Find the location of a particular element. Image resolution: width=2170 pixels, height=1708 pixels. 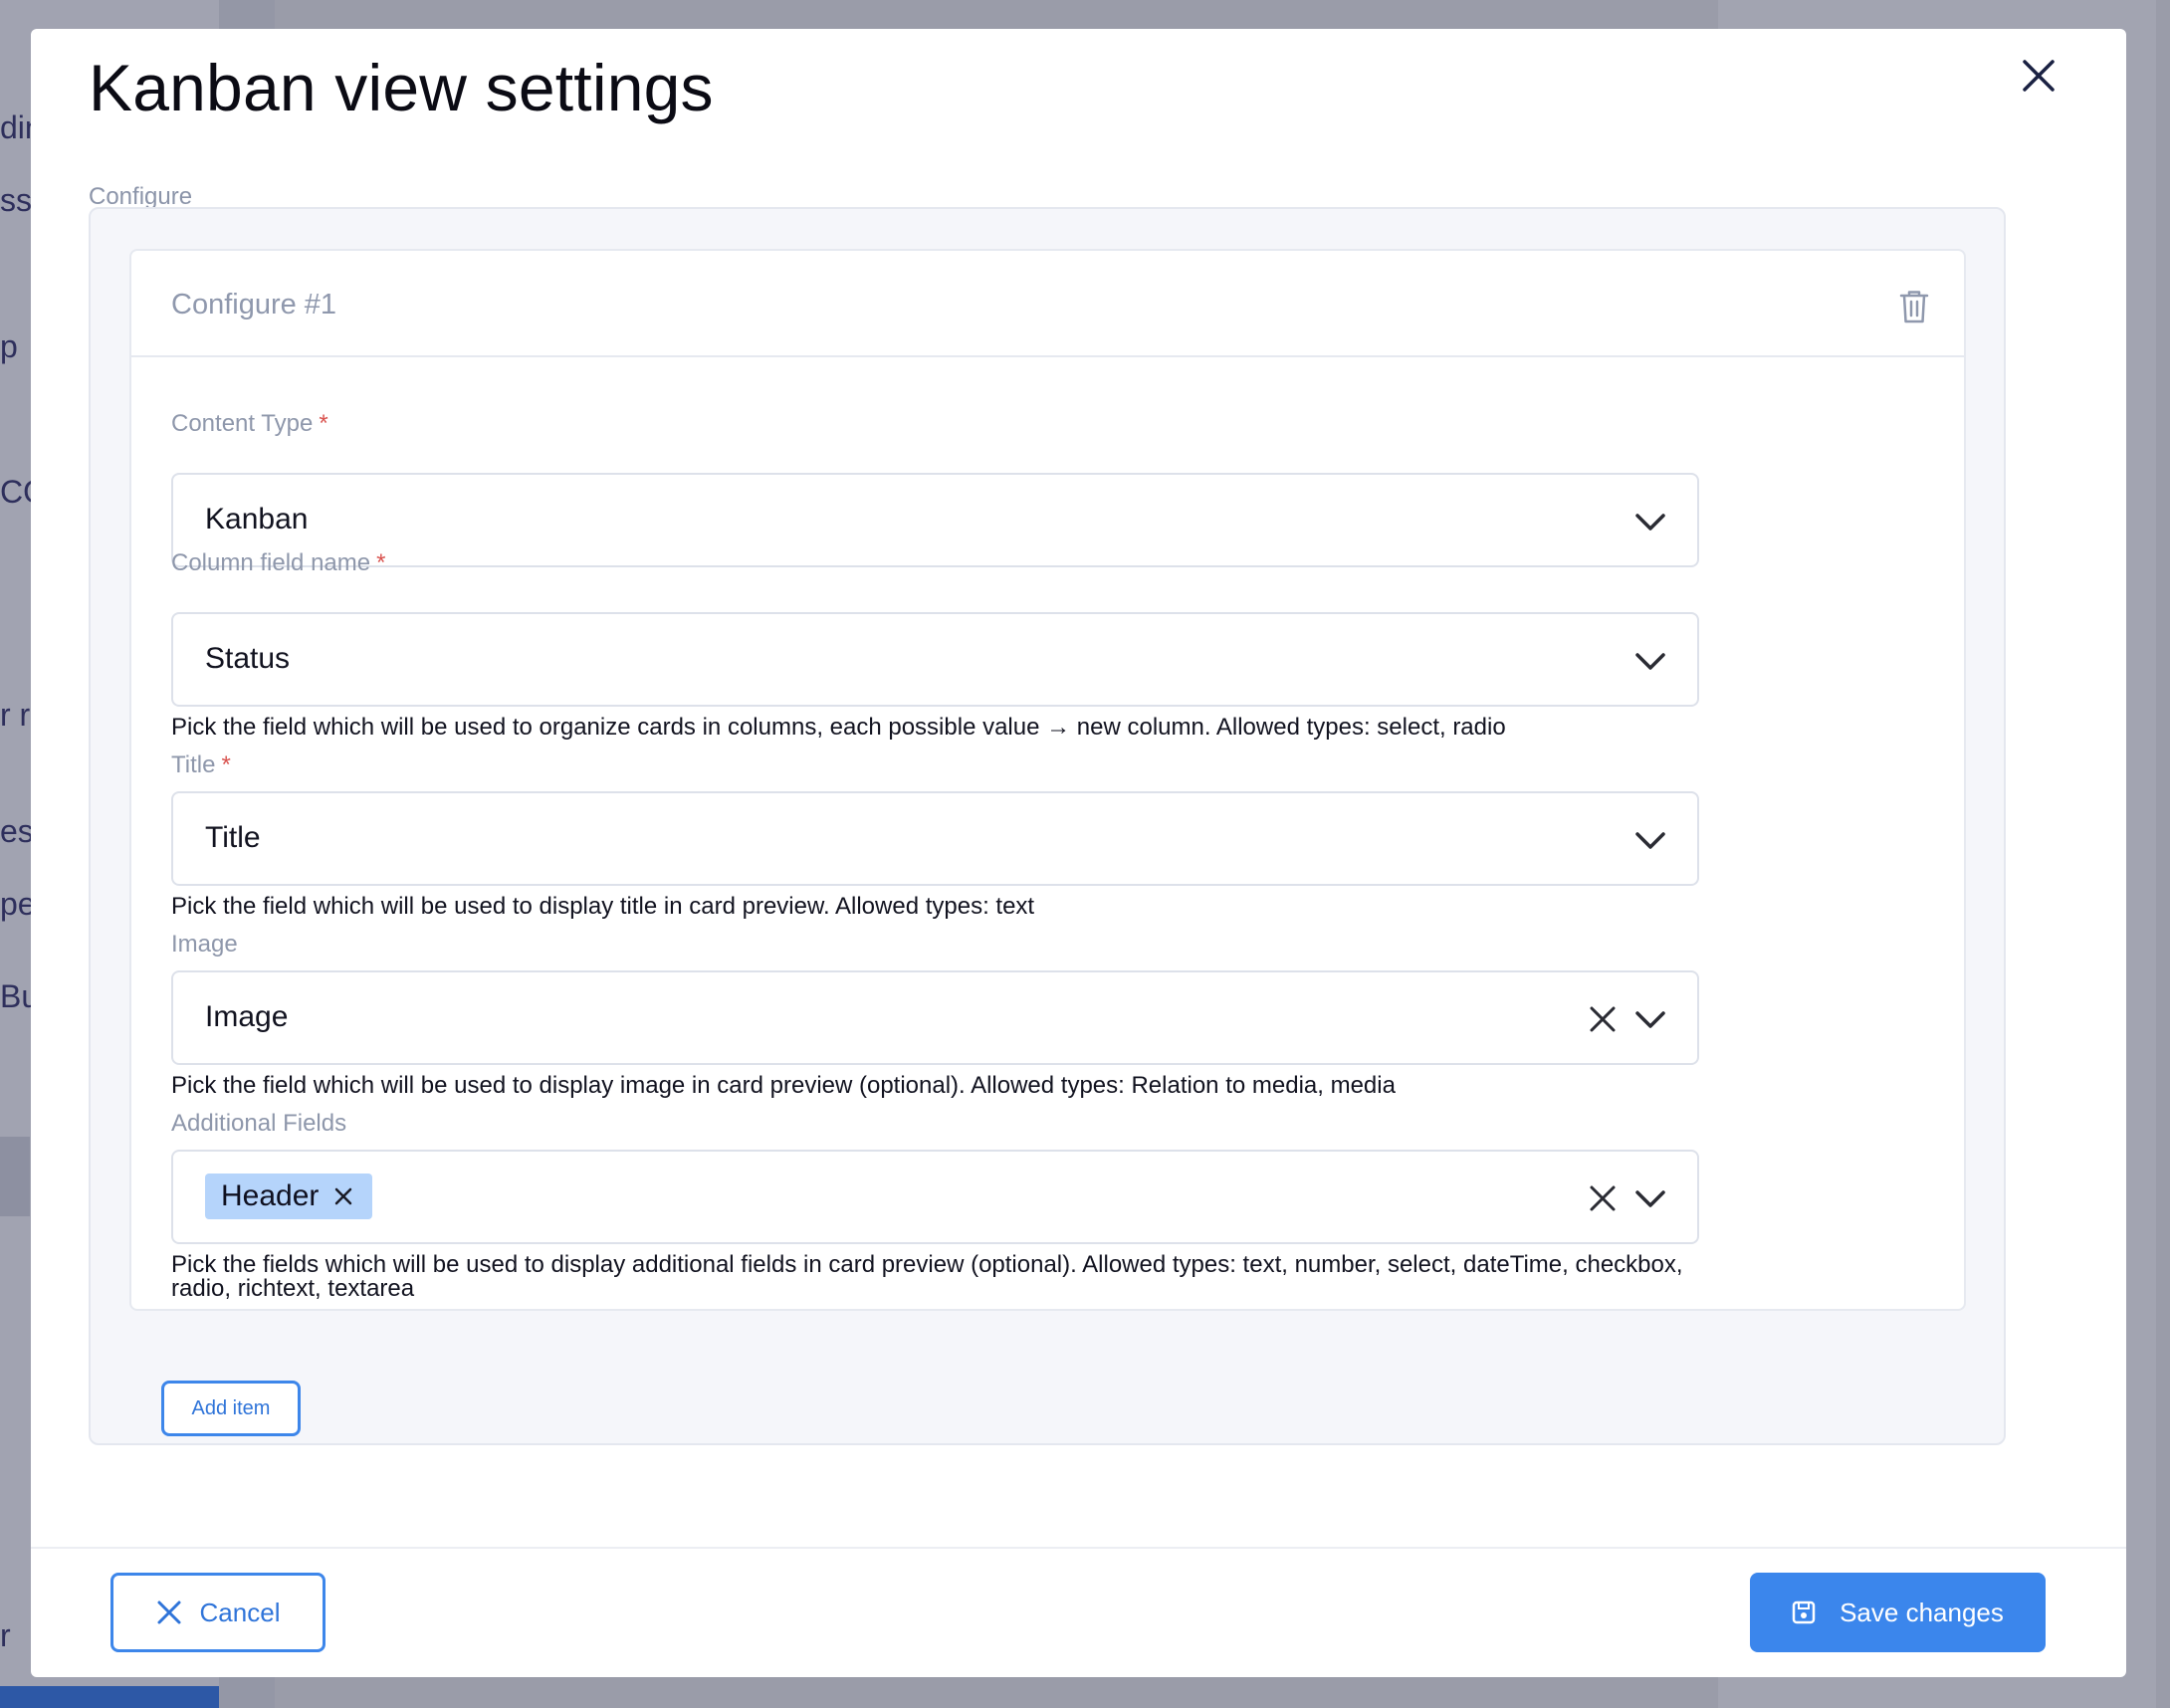

additional-fields-label: Additional Fields is located at coordinates (259, 1124).